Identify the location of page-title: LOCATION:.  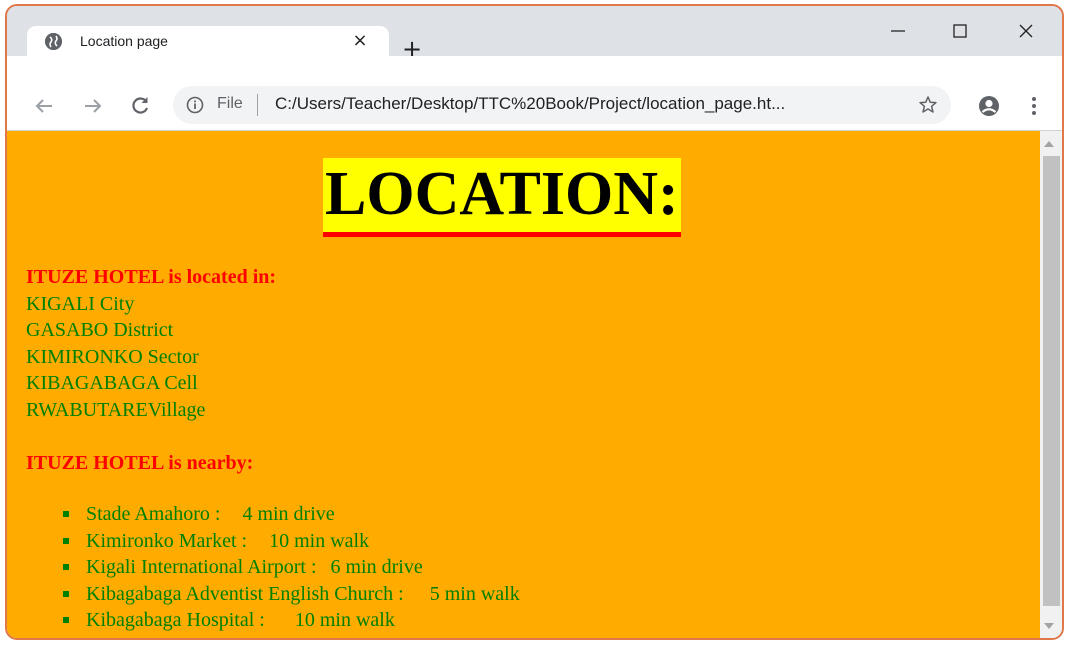
(502, 197).